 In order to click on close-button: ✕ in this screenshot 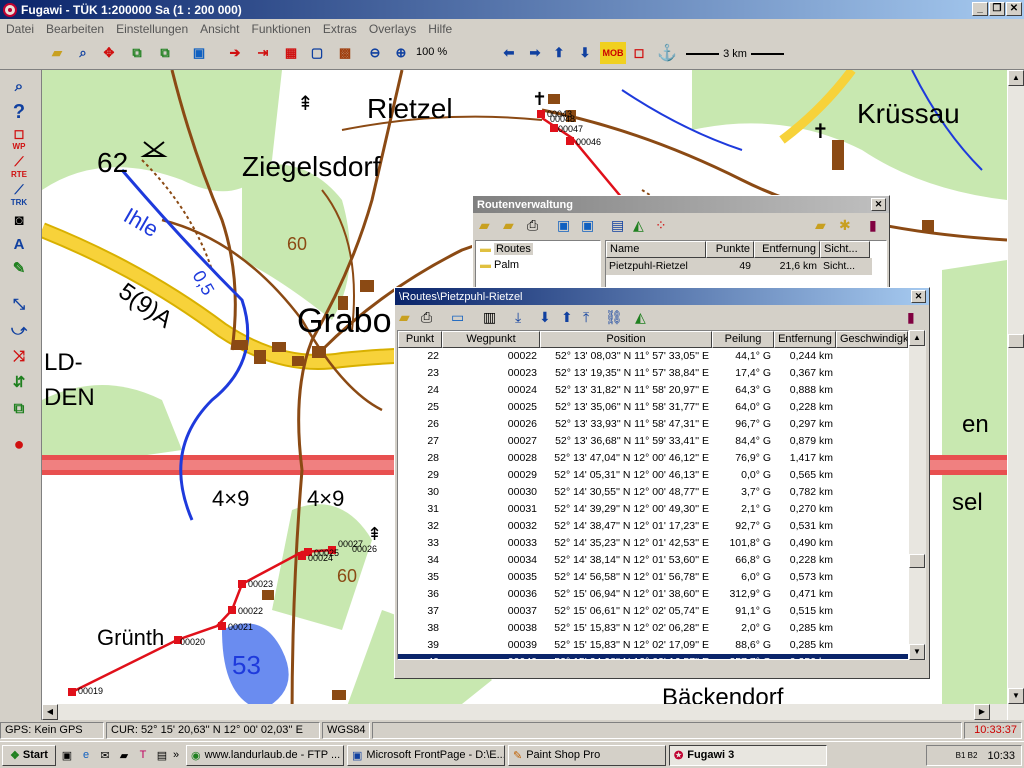, I will do `click(1014, 9)`.